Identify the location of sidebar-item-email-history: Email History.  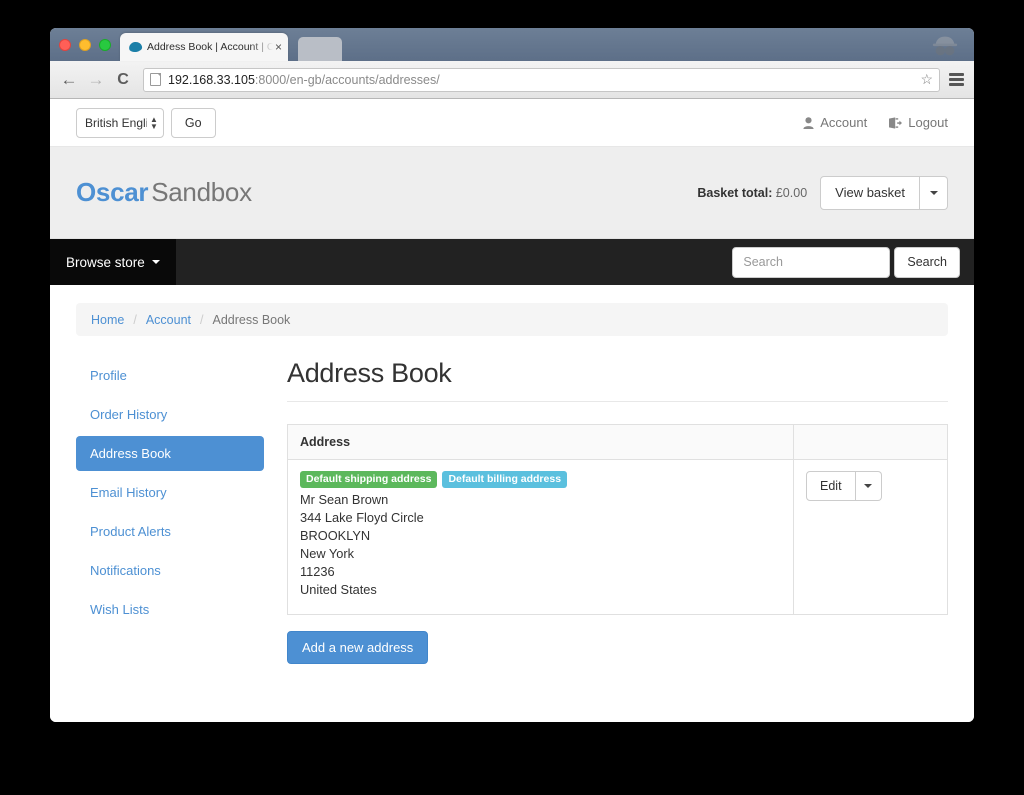
(170, 492).